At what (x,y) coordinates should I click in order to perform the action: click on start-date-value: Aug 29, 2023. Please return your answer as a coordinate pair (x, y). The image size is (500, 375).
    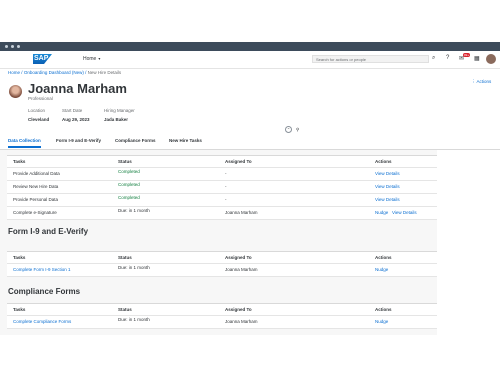
    Looking at the image, I should click on (76, 119).